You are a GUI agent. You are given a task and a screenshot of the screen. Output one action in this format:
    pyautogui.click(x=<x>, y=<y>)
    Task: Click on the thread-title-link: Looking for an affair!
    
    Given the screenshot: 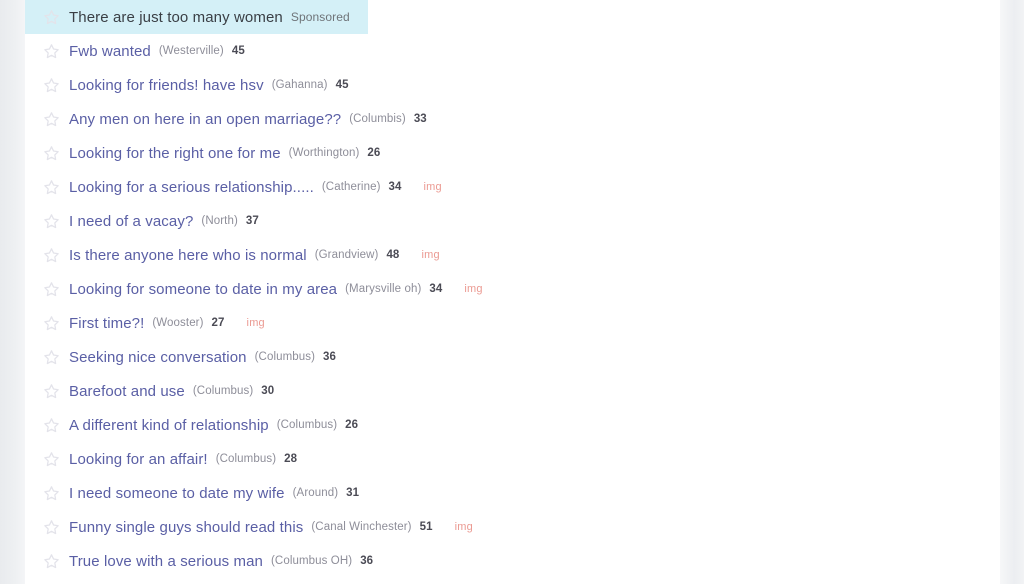 What is the action you would take?
    pyautogui.click(x=138, y=459)
    